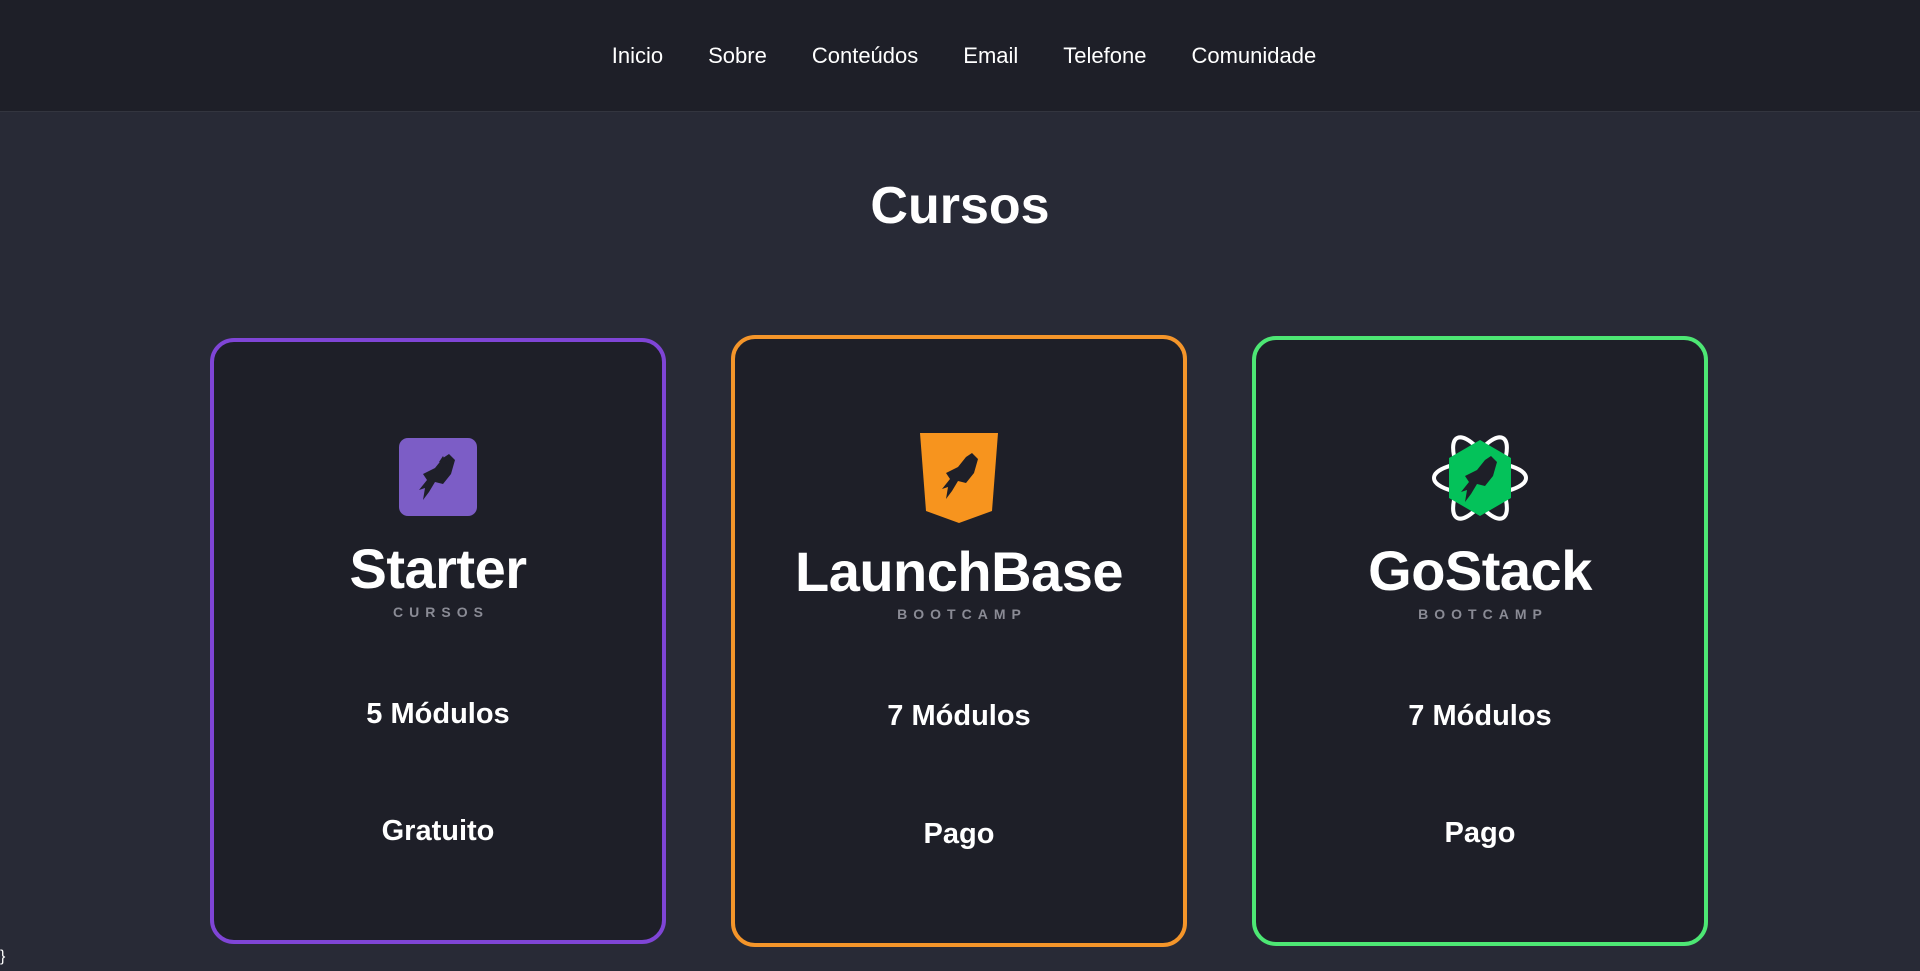 This screenshot has height=971, width=1920. I want to click on course-modules: 5 Módulos, so click(438, 714).